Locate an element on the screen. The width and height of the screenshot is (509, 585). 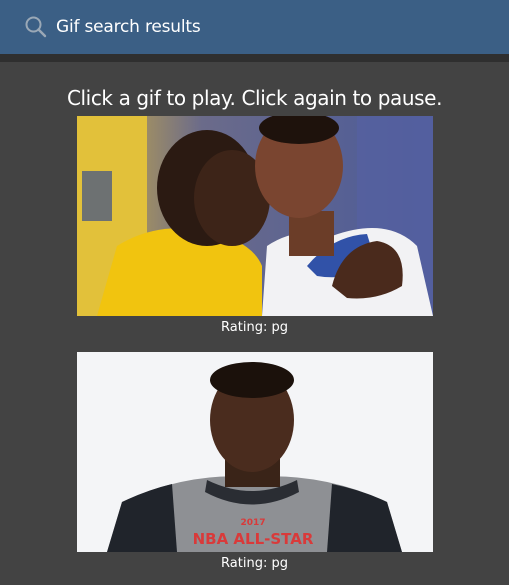
svg-text: 2017 is located at coordinates (252, 523).